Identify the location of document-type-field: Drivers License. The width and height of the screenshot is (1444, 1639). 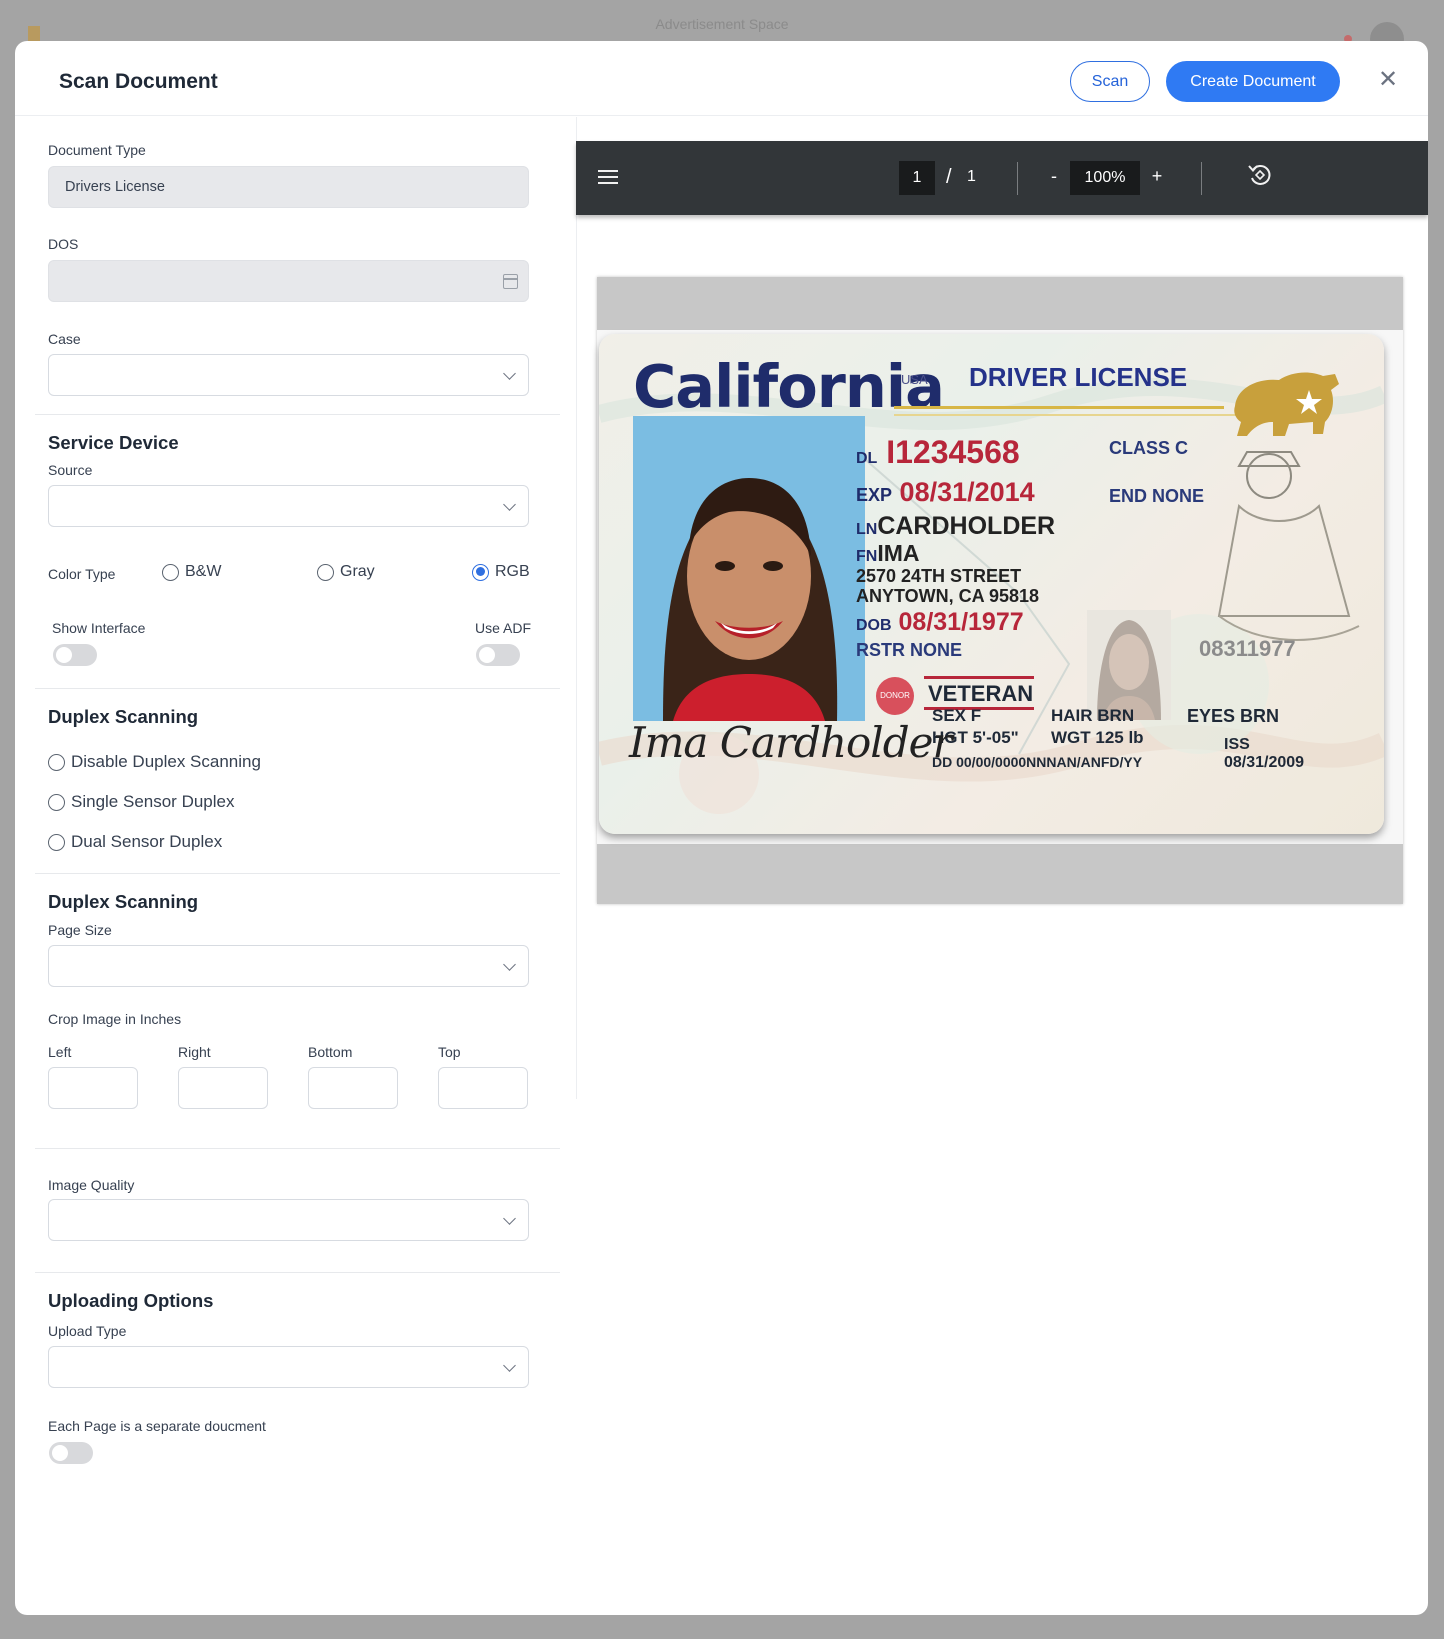
(288, 187).